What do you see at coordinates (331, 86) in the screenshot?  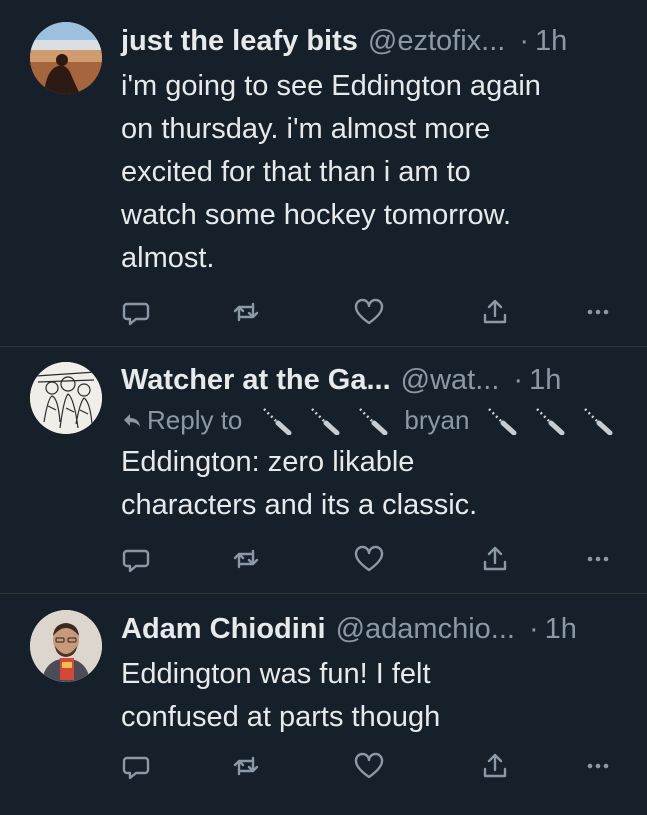 I see `tweet-text-line: i'm going to see Eddington again` at bounding box center [331, 86].